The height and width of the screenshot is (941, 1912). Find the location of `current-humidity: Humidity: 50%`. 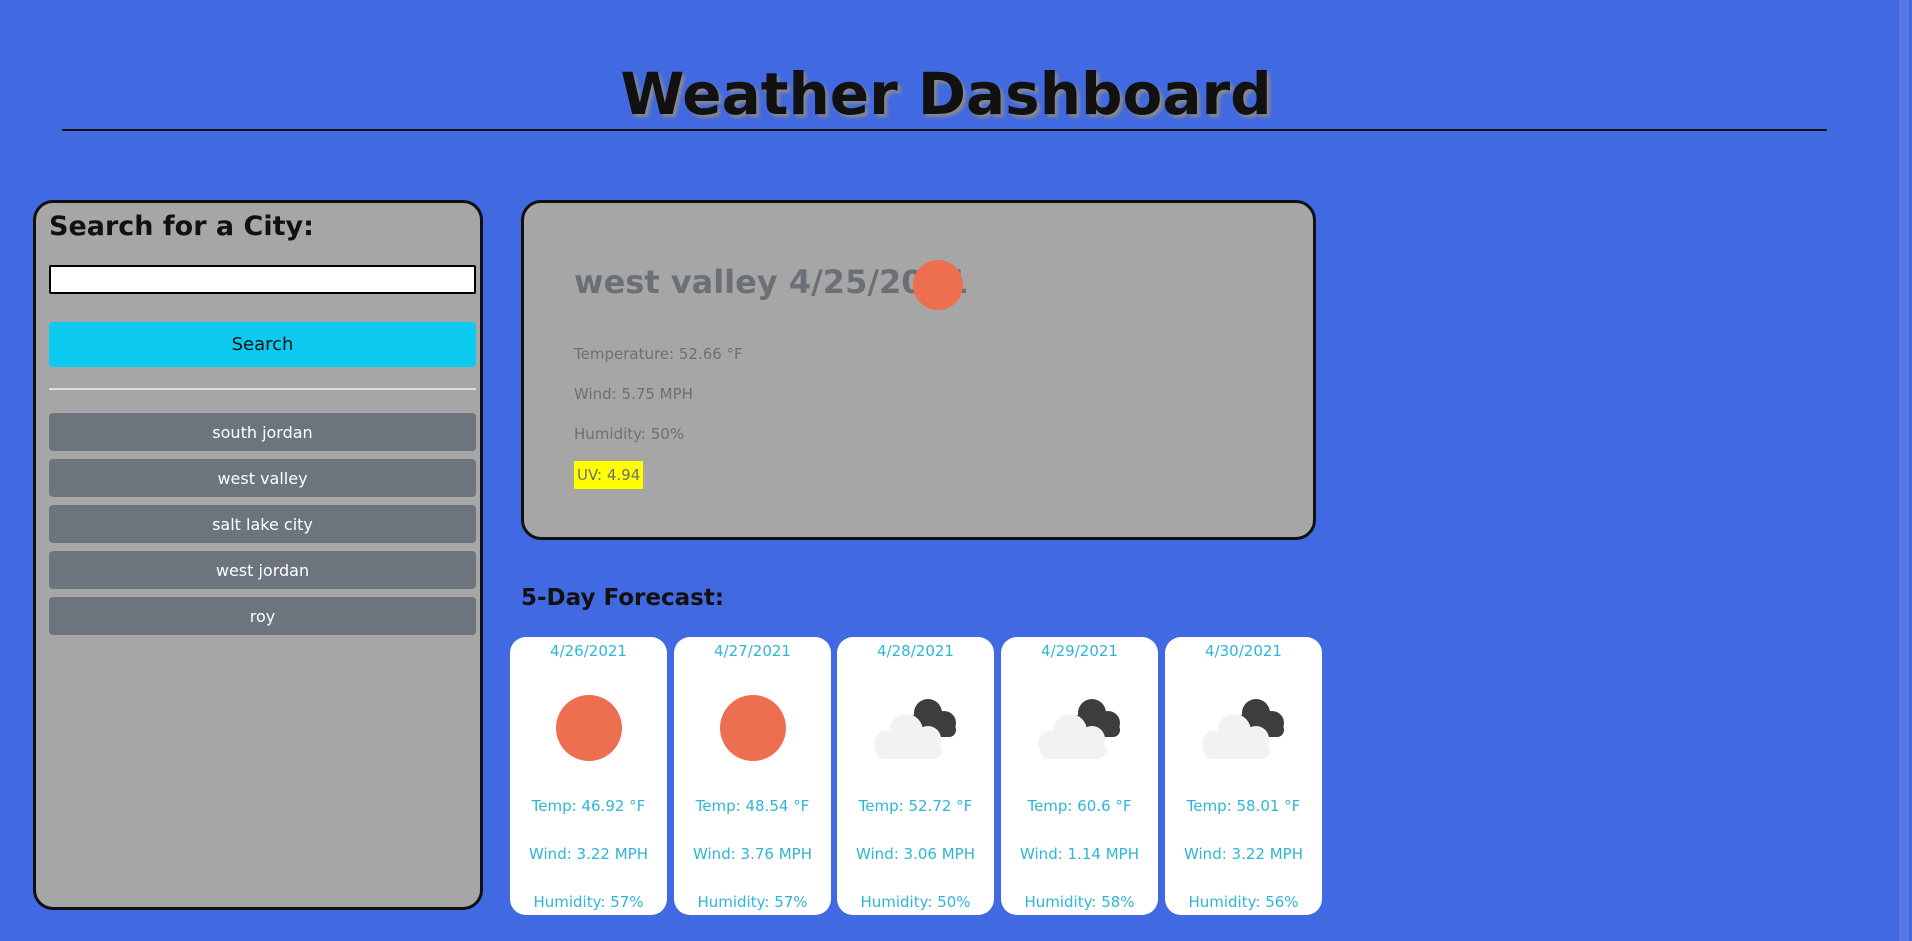

current-humidity: Humidity: 50% is located at coordinates (629, 434).